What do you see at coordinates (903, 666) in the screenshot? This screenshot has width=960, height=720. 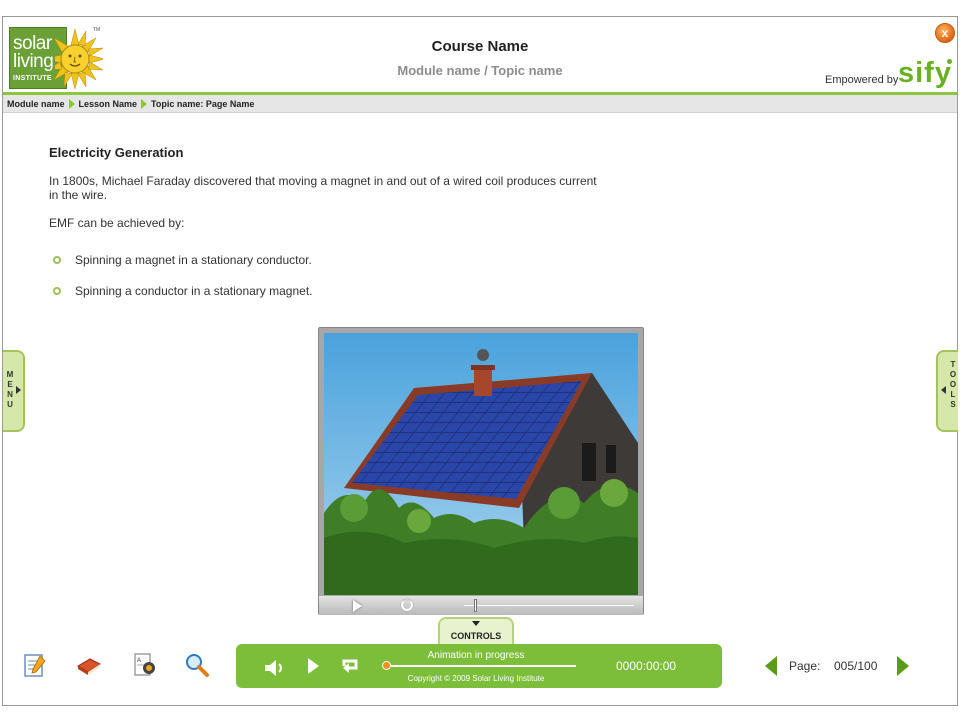 I see `next-page-button` at bounding box center [903, 666].